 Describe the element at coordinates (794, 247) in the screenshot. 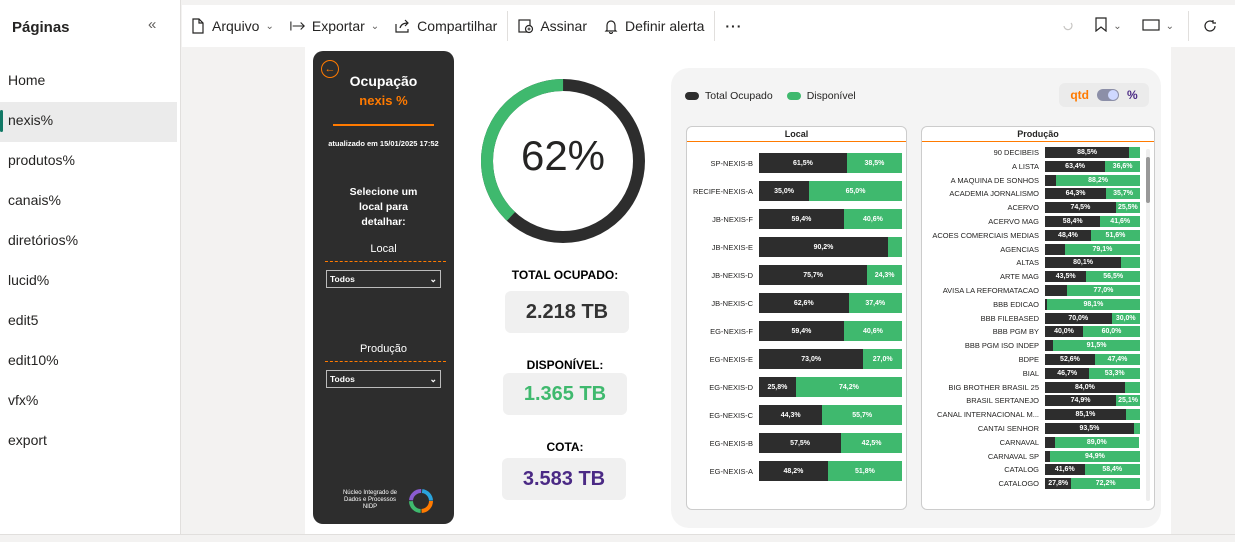

I see `bar-row: JB-NEXIS-E 90,2%` at that location.